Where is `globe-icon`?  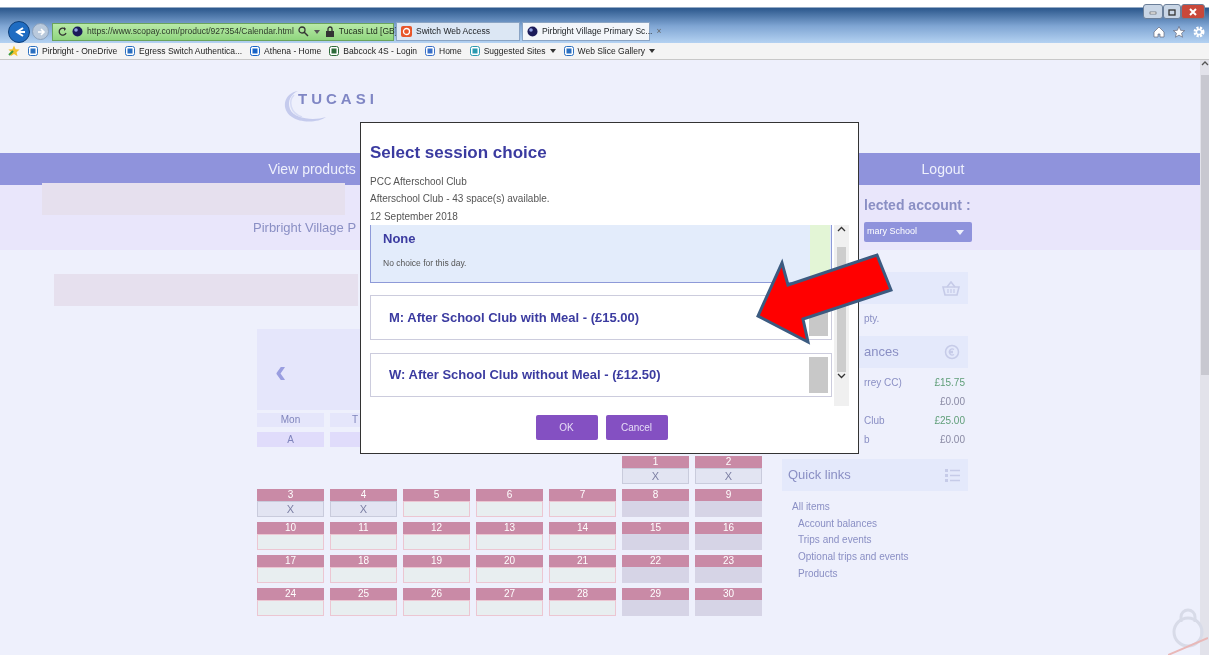 globe-icon is located at coordinates (77, 31).